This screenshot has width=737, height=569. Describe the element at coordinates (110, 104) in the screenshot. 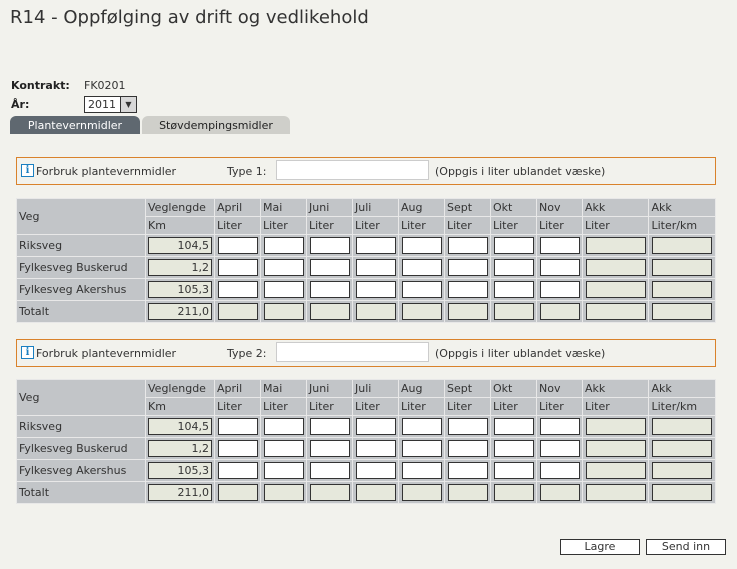

I see `year-select: 2011 ▼` at that location.